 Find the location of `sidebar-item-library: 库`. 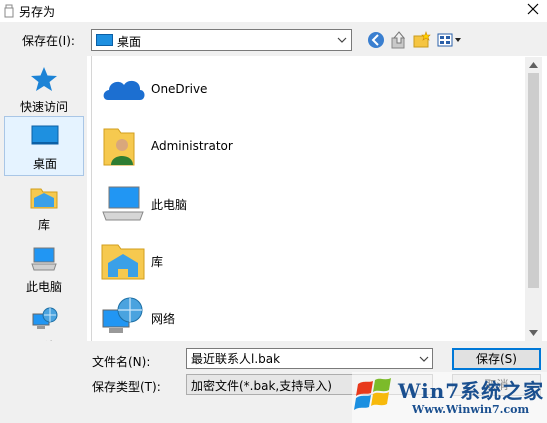

sidebar-item-library: 库 is located at coordinates (44, 208).